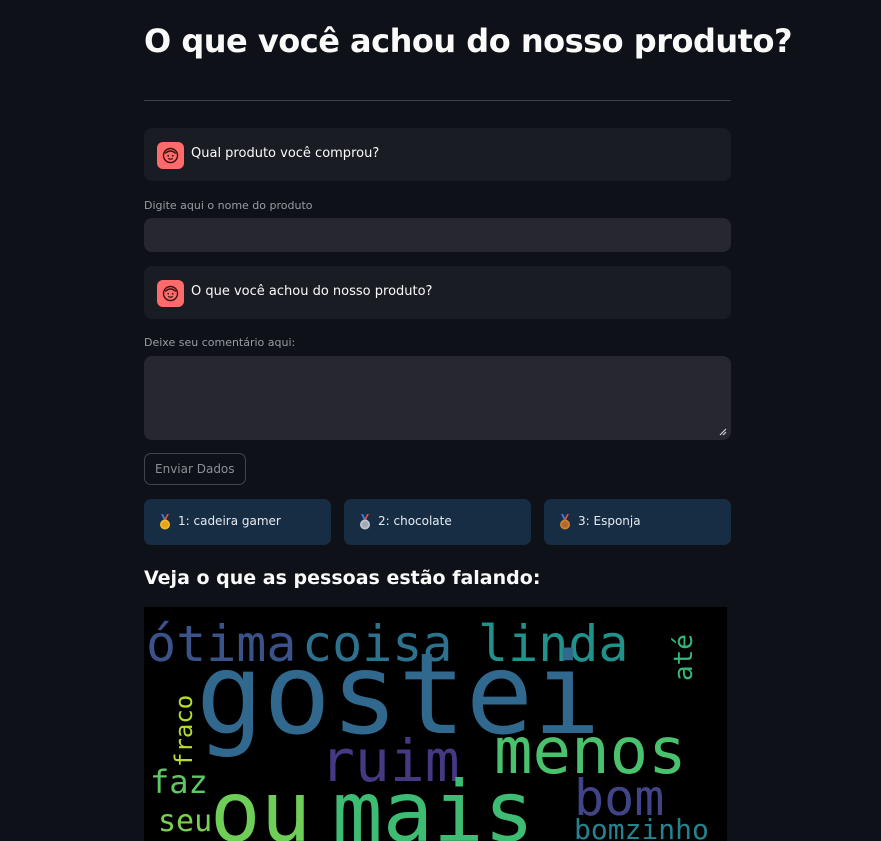 The image size is (881, 841). Describe the element at coordinates (184, 731) in the screenshot. I see `word-fraco: fraco` at that location.